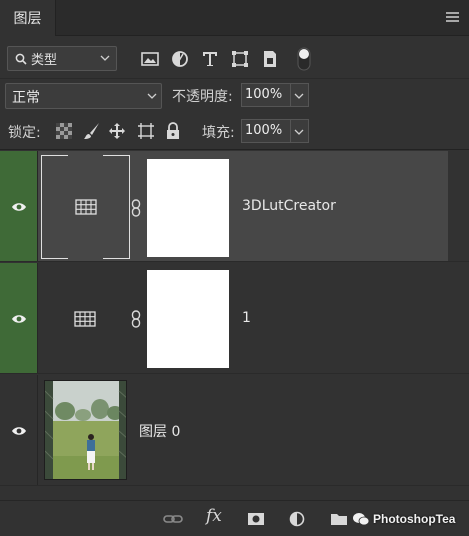 This screenshot has height=536, width=469. What do you see at coordinates (240, 59) in the screenshot?
I see `shape-filter-icon` at bounding box center [240, 59].